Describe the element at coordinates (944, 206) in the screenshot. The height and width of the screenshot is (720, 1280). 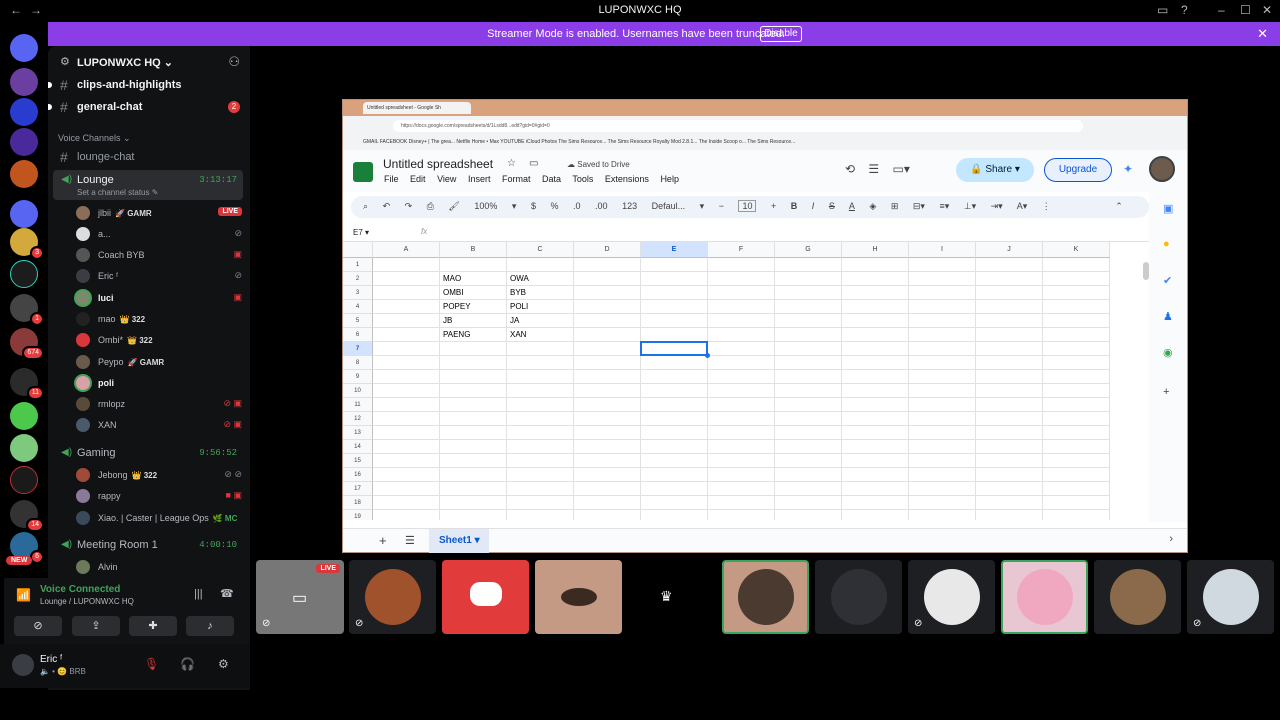
I see `align-icon: ≡▾` at that location.